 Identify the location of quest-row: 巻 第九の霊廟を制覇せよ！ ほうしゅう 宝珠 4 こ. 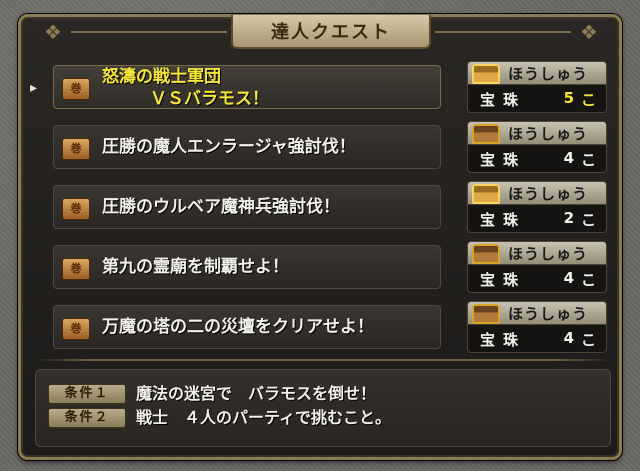
(328, 270).